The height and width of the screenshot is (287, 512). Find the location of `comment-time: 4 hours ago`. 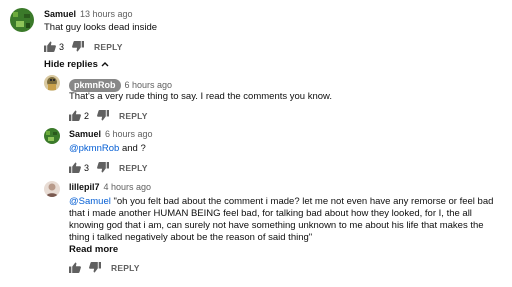

comment-time: 4 hours ago is located at coordinates (128, 187).